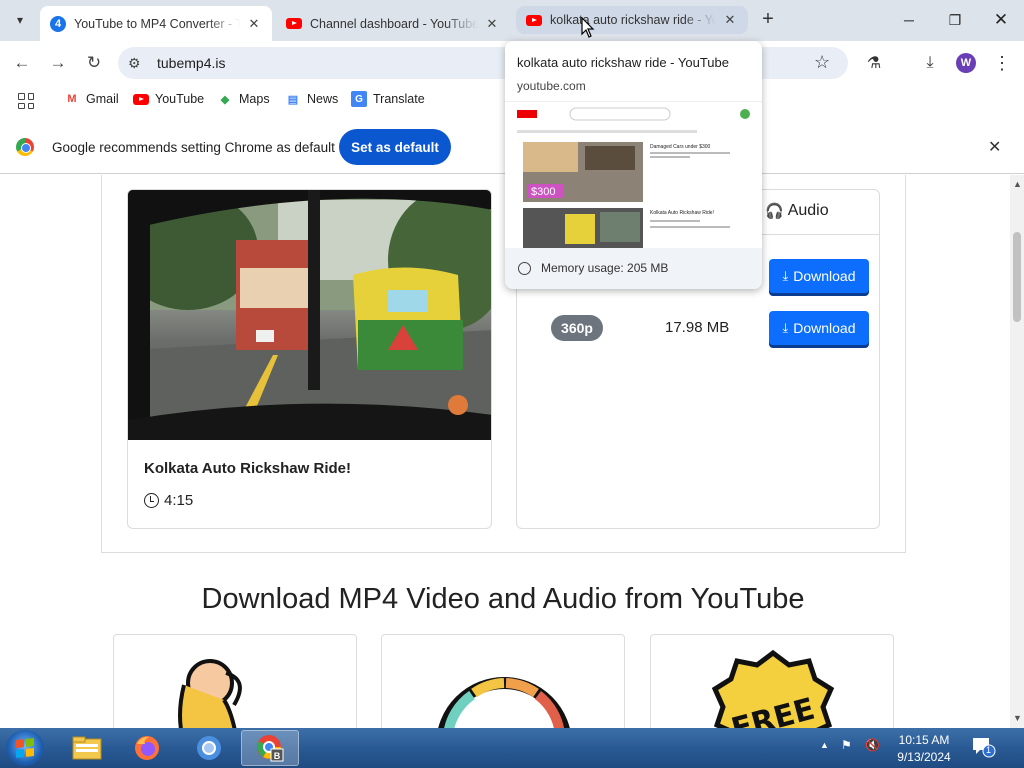 The width and height of the screenshot is (1024, 768). Describe the element at coordinates (824, 745) in the screenshot. I see `show-hidden-icons-icon: ▲` at that location.